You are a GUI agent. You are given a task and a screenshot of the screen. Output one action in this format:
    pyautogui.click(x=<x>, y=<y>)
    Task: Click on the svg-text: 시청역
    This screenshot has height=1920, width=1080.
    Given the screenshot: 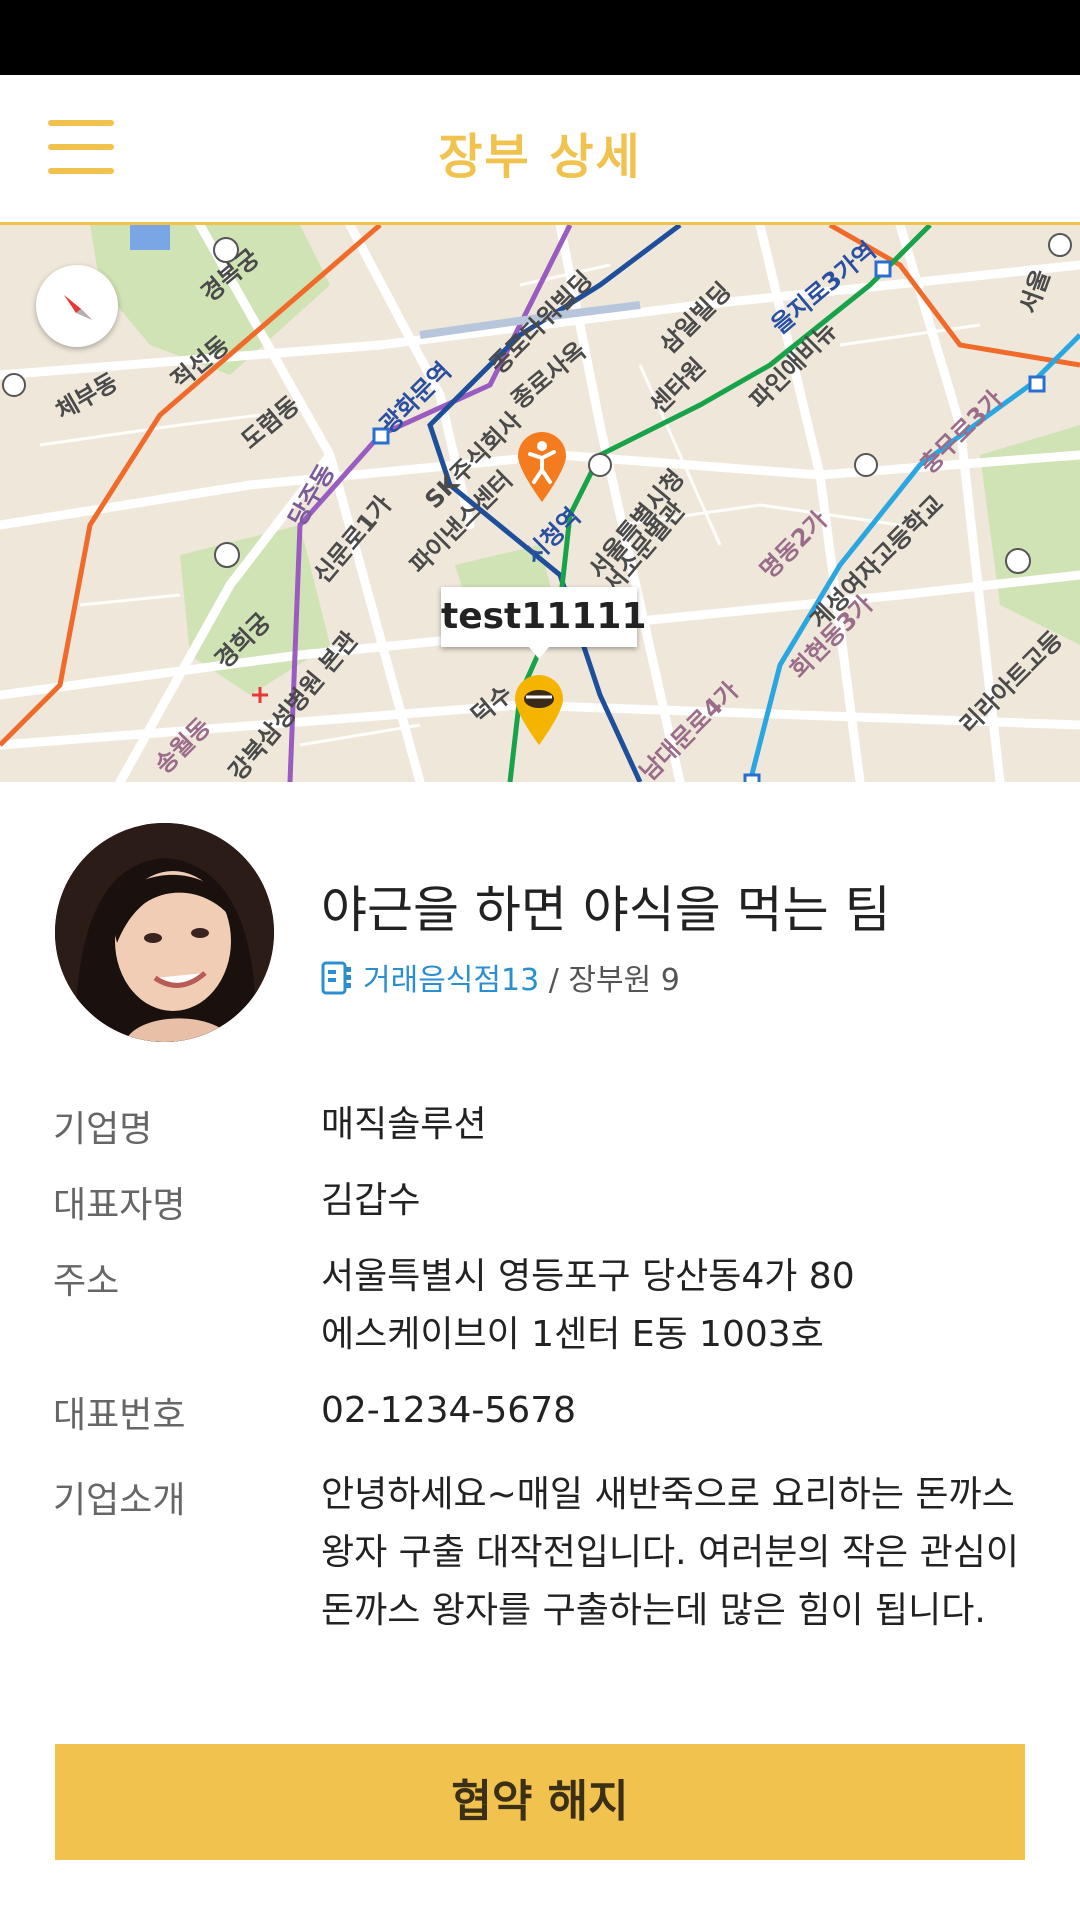 What is the action you would take?
    pyautogui.click(x=552, y=536)
    